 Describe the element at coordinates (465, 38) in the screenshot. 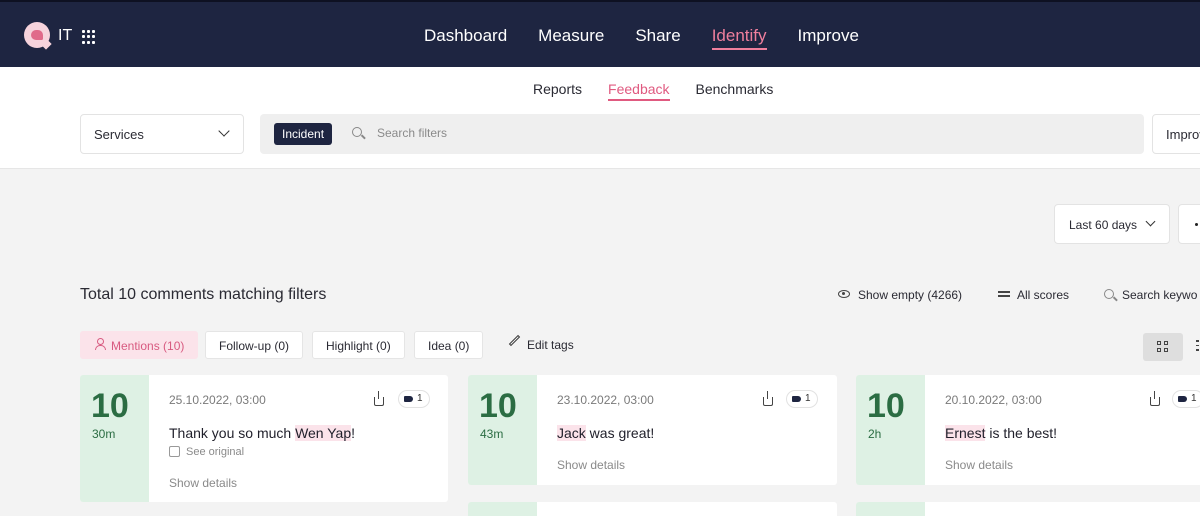

I see `nav-dashboard: Dashboard` at that location.